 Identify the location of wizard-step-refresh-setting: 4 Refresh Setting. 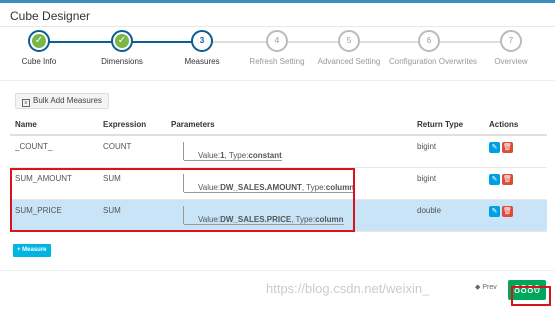
(277, 48).